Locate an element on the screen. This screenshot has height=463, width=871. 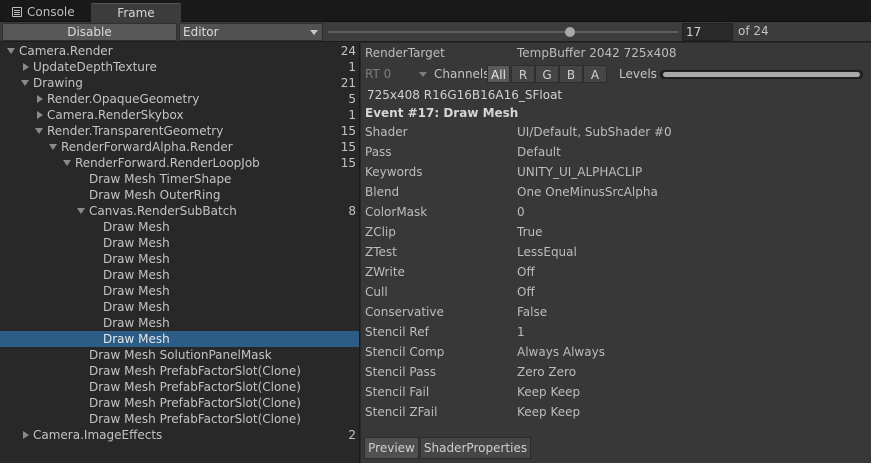
console-icon is located at coordinates (17, 12).